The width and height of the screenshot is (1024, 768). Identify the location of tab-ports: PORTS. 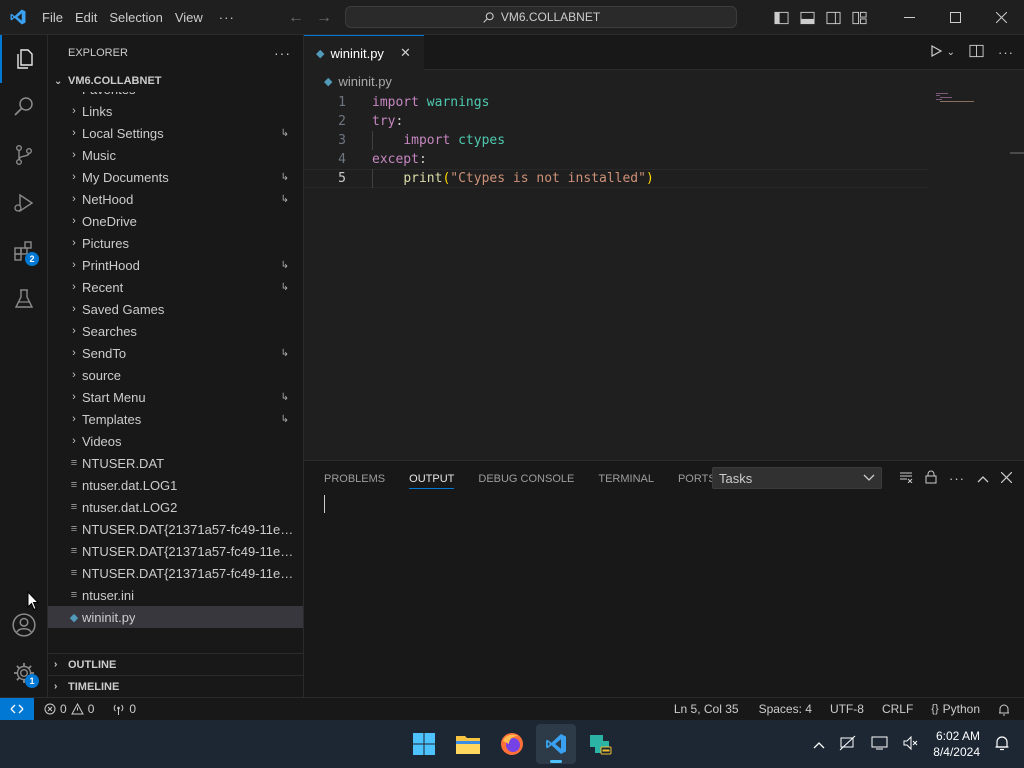
(697, 479).